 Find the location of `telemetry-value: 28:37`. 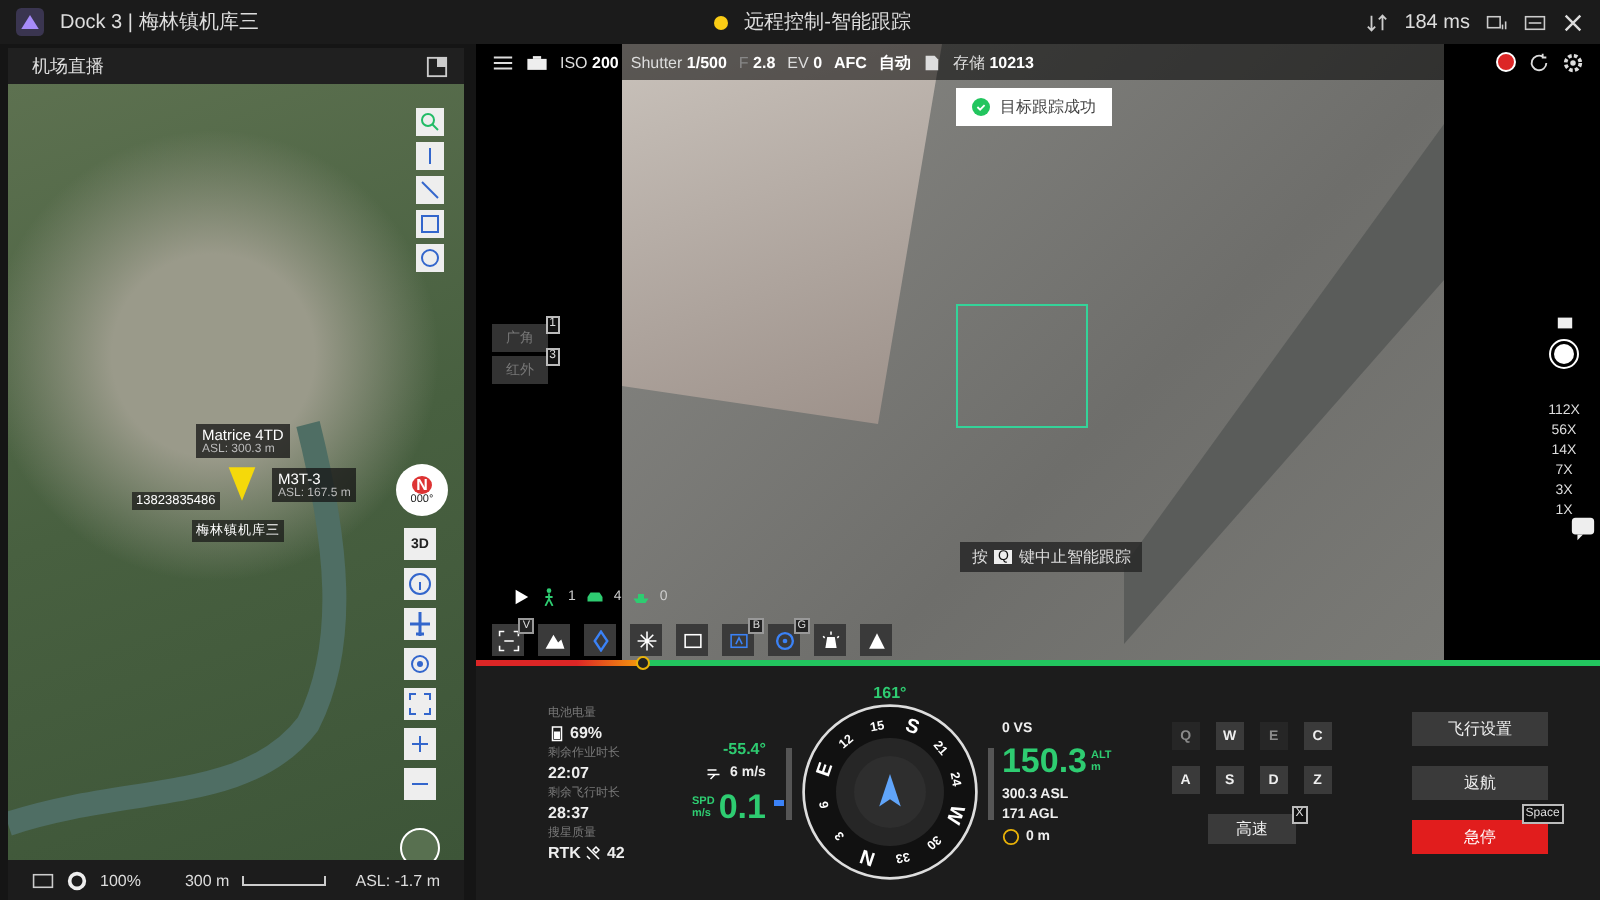

telemetry-value: 28:37 is located at coordinates (569, 813).